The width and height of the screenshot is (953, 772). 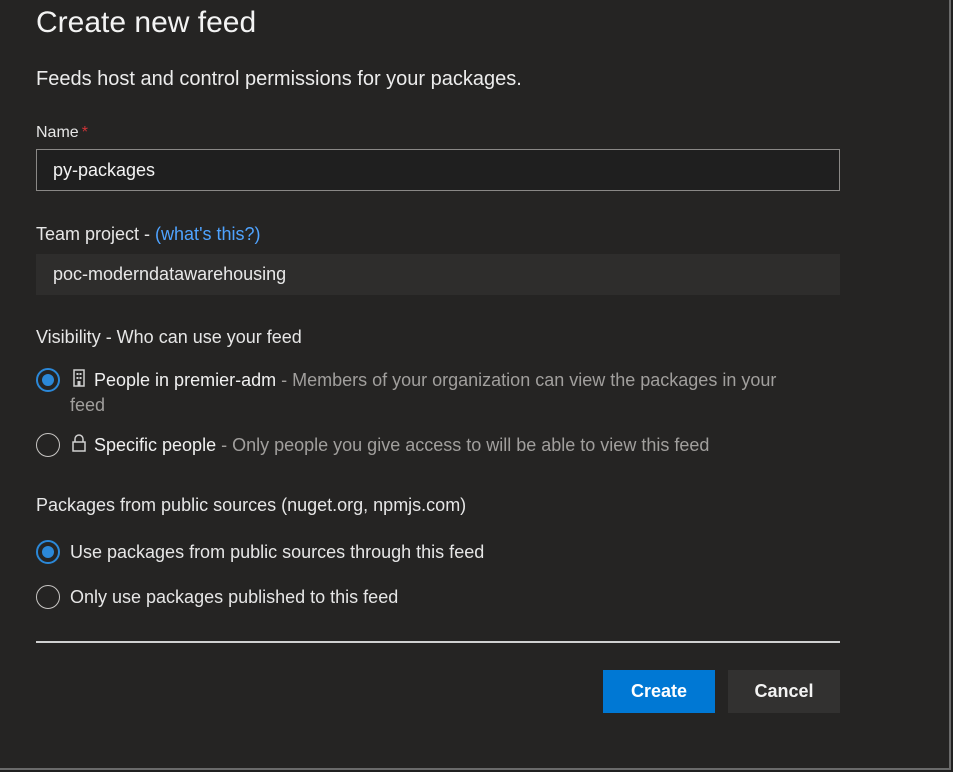 What do you see at coordinates (79, 378) in the screenshot?
I see `building-icon` at bounding box center [79, 378].